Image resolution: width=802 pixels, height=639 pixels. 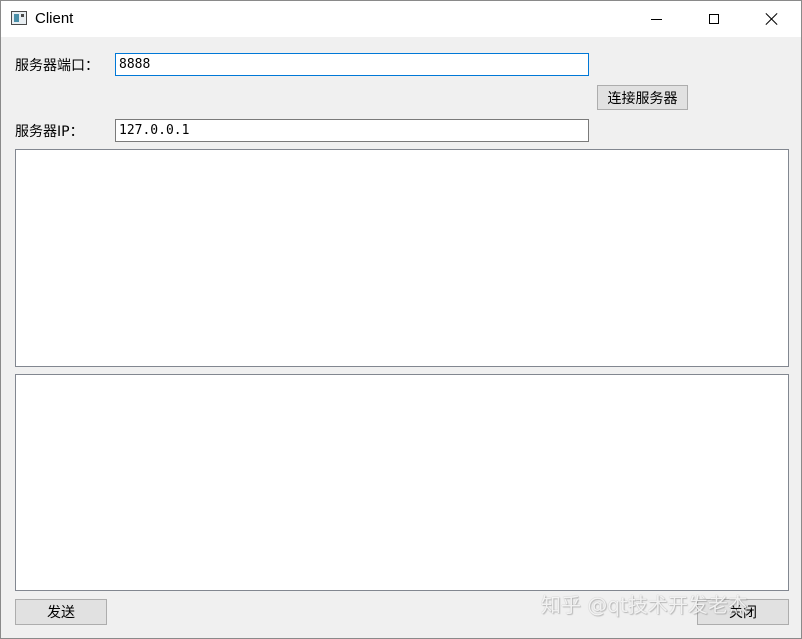 What do you see at coordinates (61, 612) in the screenshot?
I see `send-button: 发送` at bounding box center [61, 612].